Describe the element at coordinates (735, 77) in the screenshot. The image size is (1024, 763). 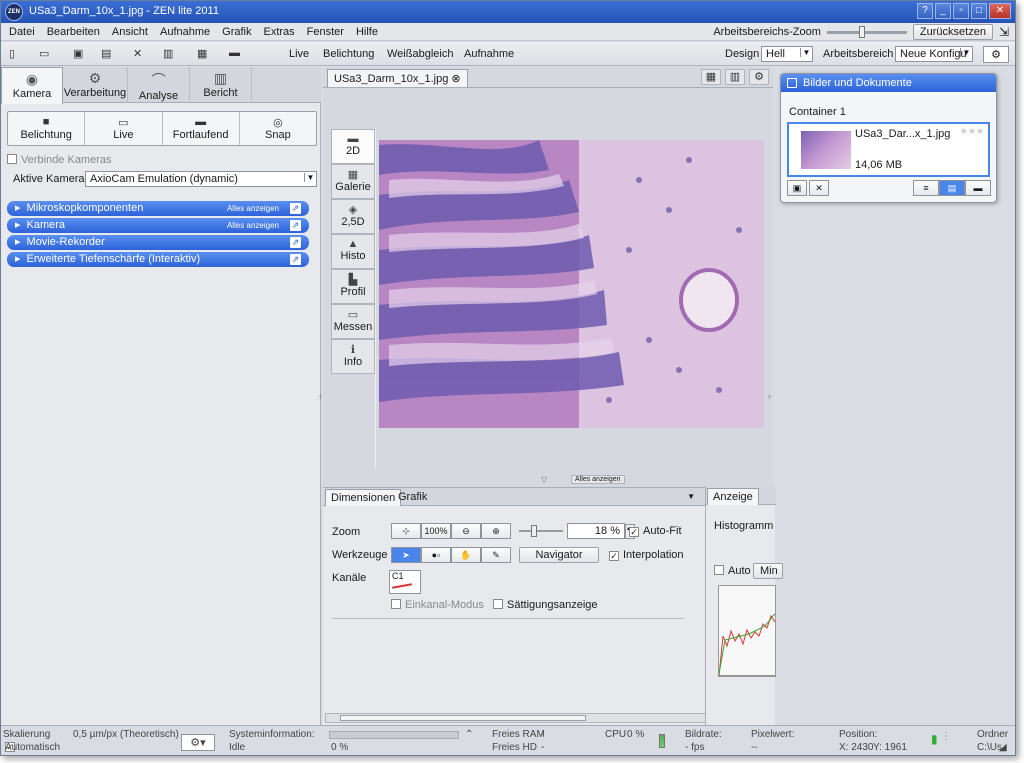
I see `split-view-icon: ▥` at that location.